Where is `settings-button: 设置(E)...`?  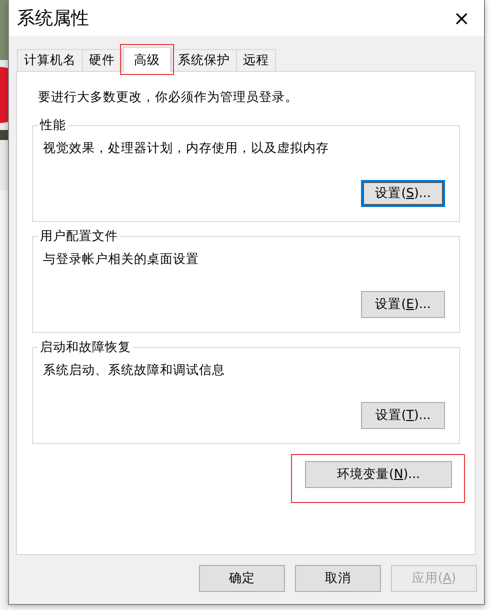
settings-button: 设置(E)... is located at coordinates (403, 304).